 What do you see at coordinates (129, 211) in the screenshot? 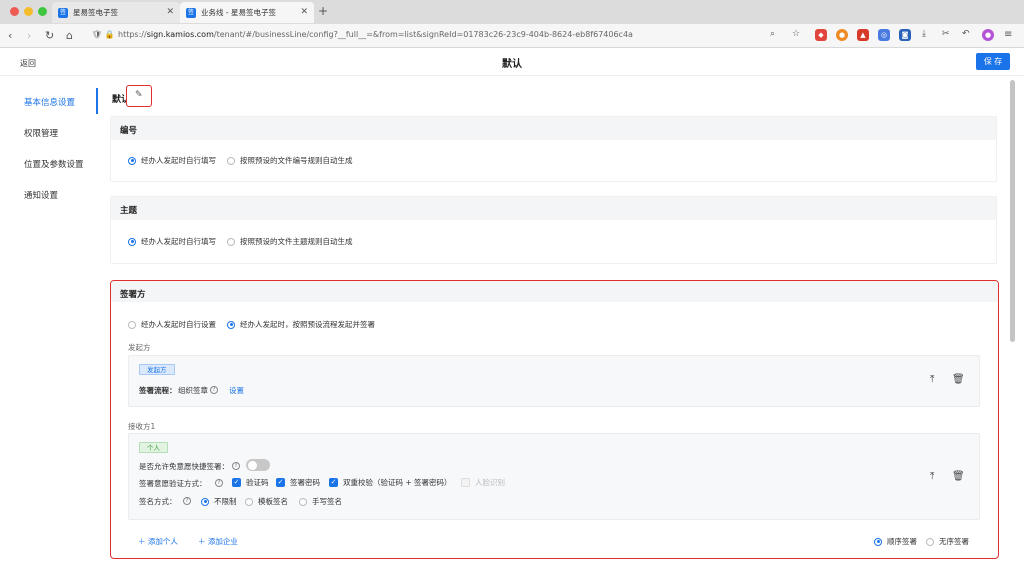
I see `section-title: 主题` at bounding box center [129, 211].